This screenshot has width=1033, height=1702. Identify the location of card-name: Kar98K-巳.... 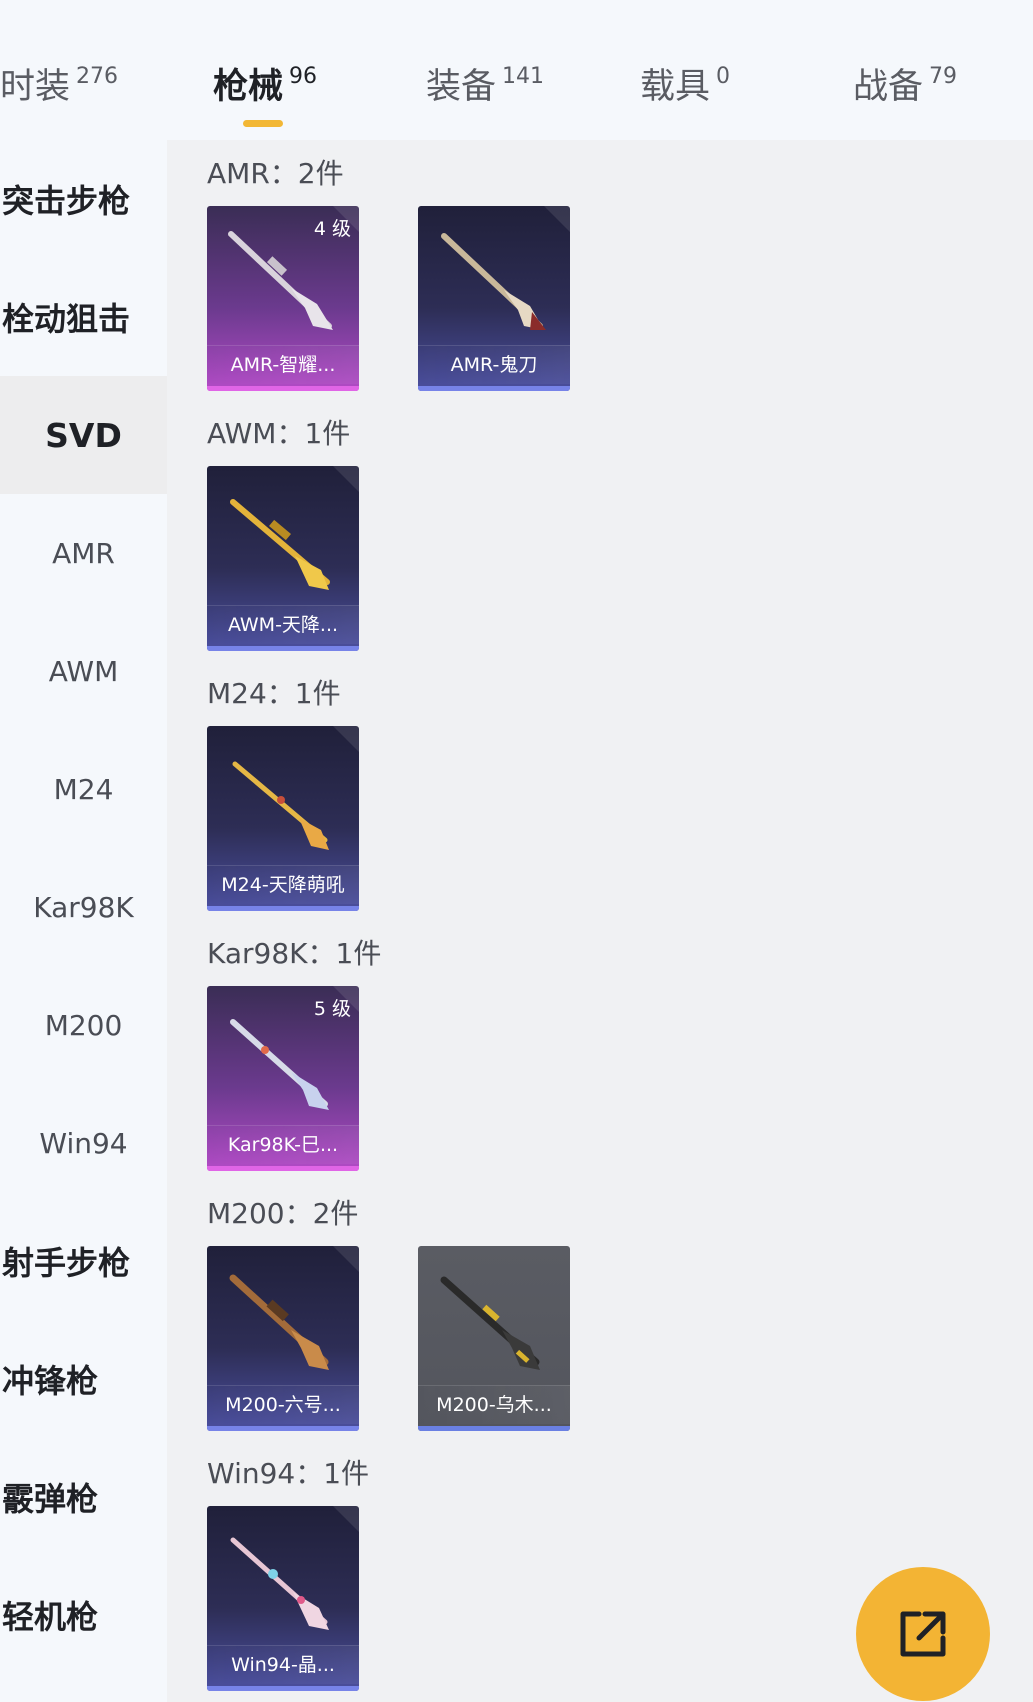
(283, 1144).